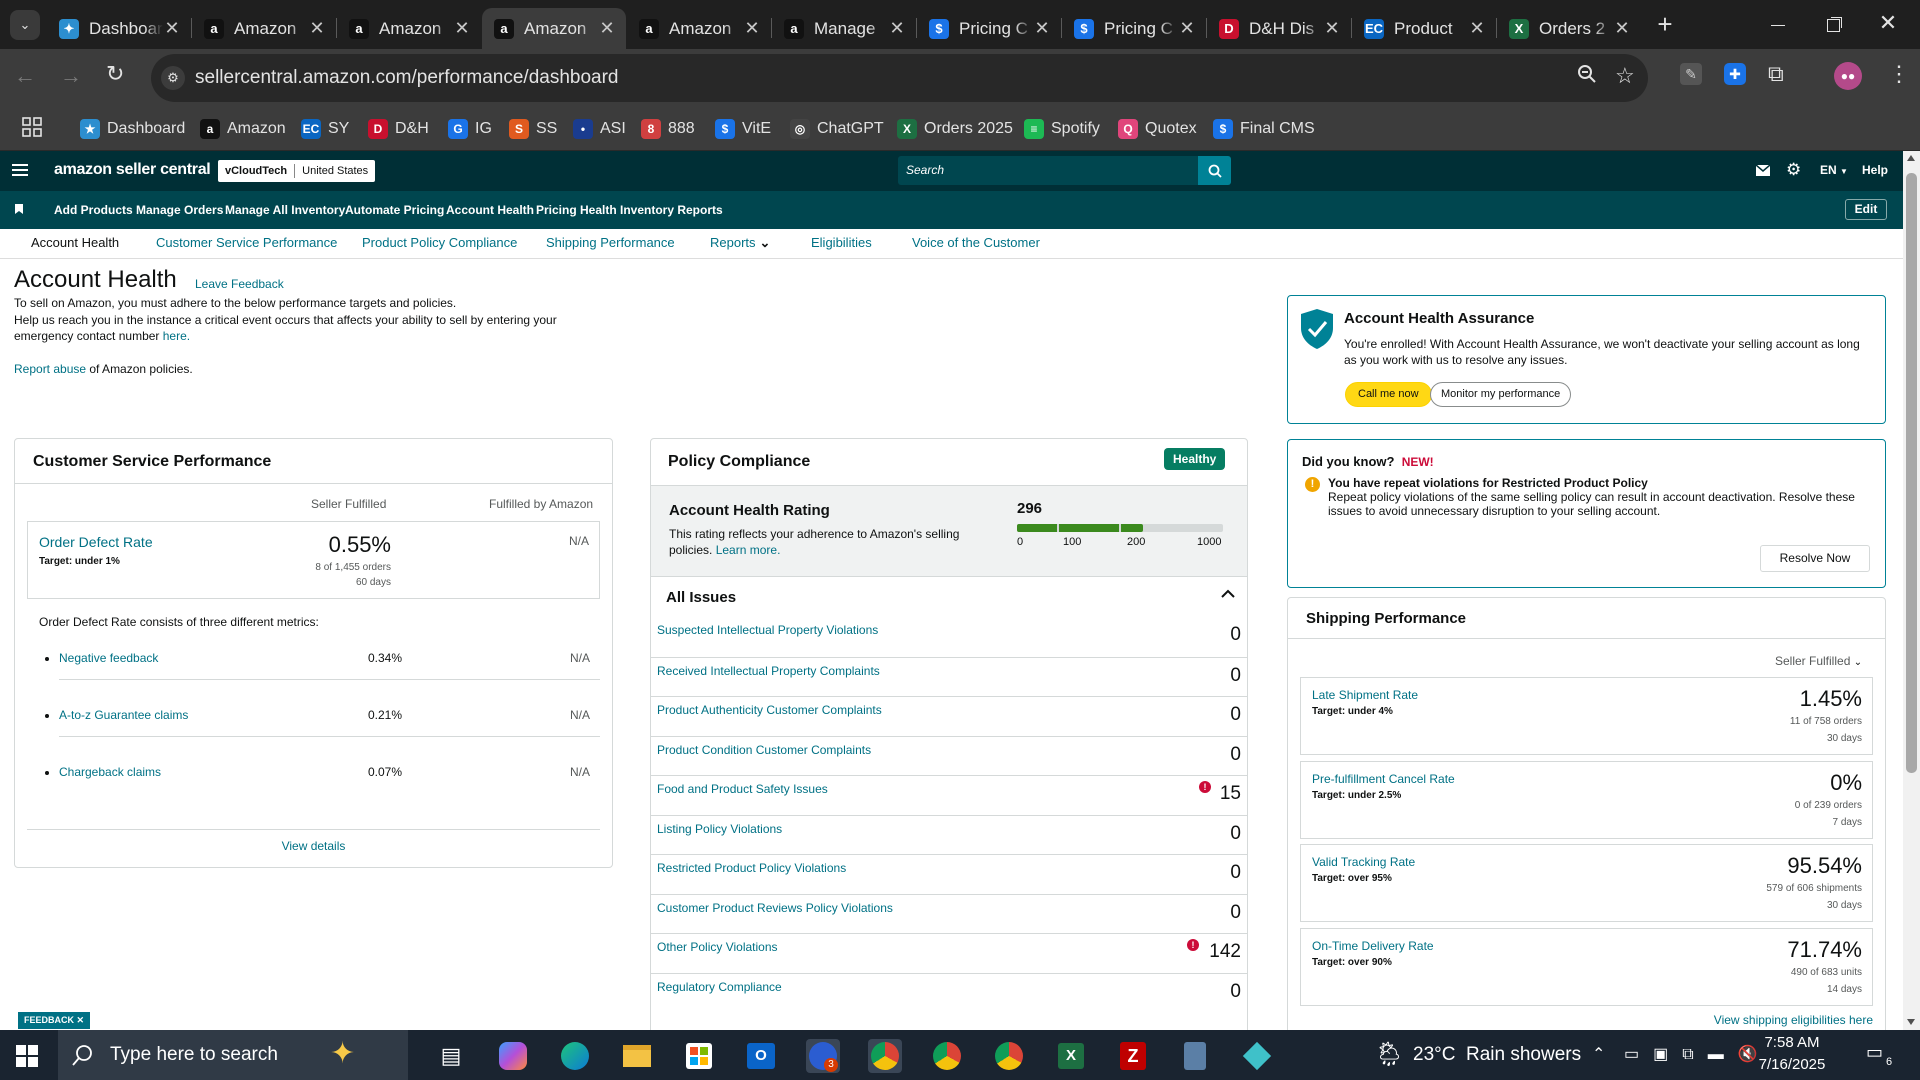  Describe the element at coordinates (1694, 1054) in the screenshot. I see `screen-icon: ⧉` at that location.